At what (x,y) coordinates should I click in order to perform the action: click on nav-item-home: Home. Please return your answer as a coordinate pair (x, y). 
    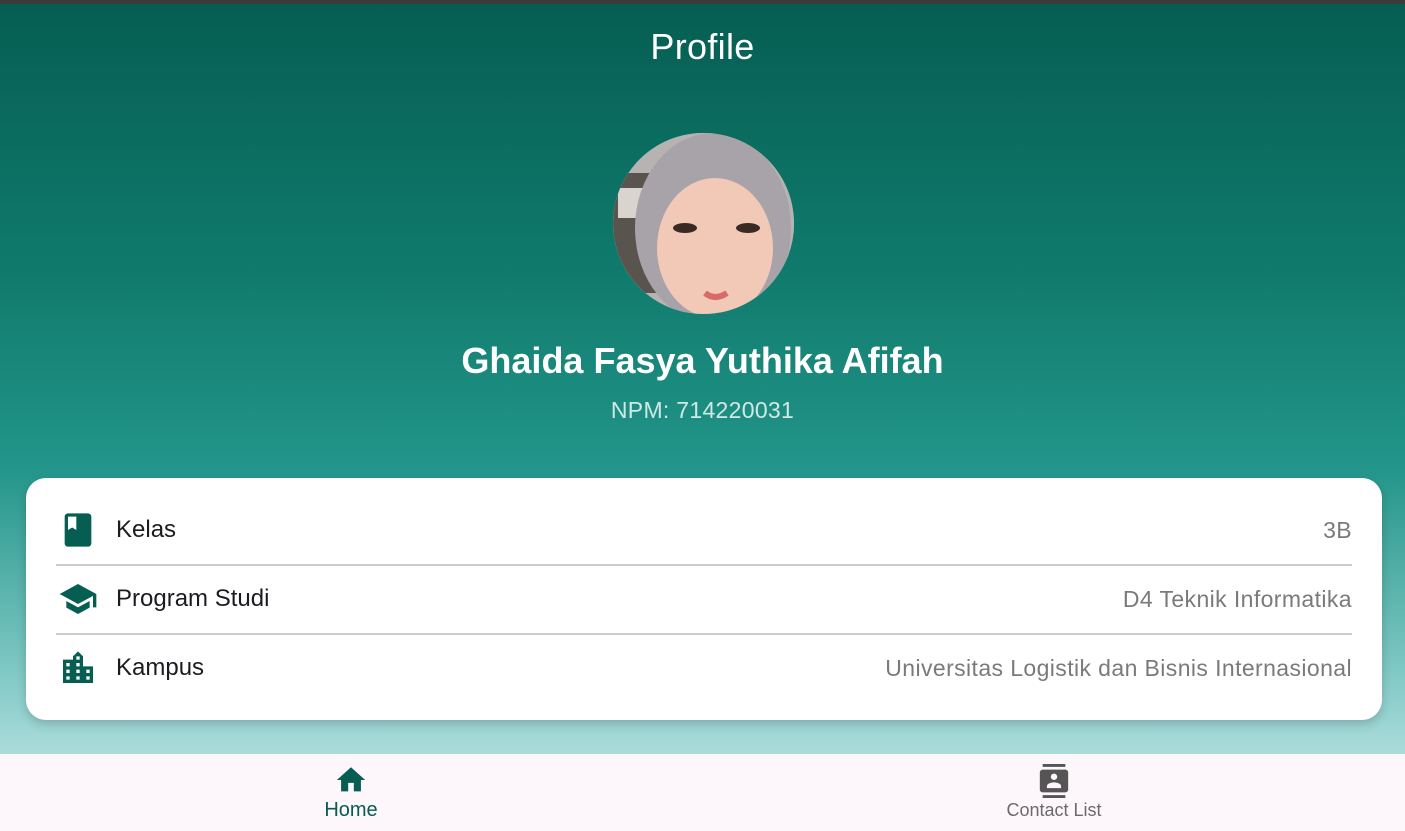
    Looking at the image, I should click on (351, 792).